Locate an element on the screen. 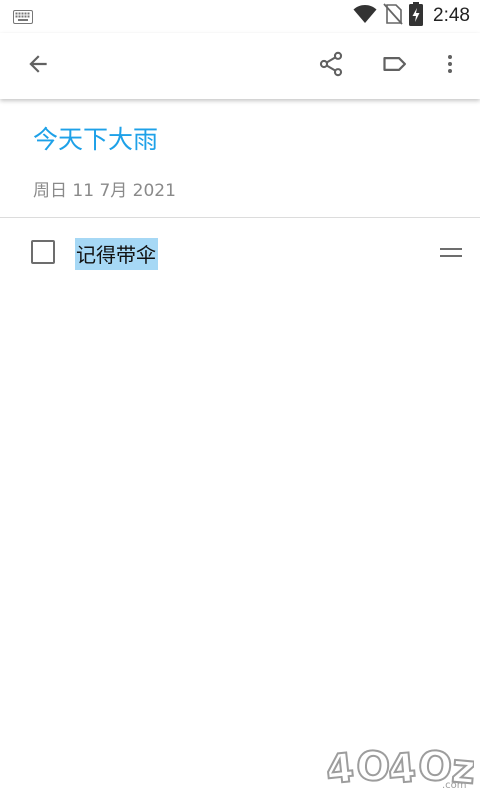 The width and height of the screenshot is (480, 800). checklist-checkbox is located at coordinates (43, 252).